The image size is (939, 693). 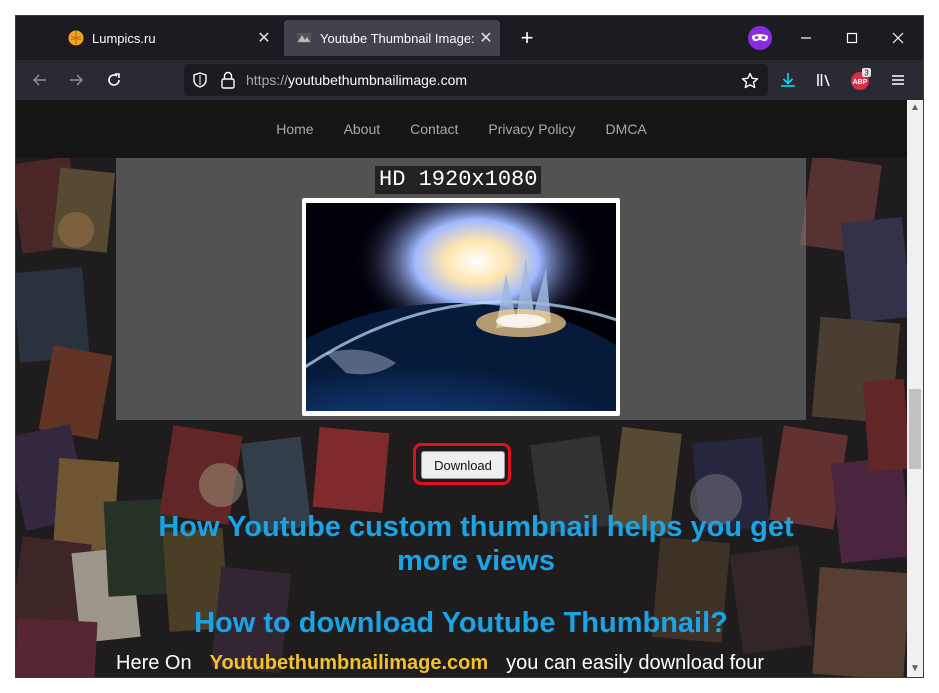 I want to click on download-button: Download, so click(x=463, y=465).